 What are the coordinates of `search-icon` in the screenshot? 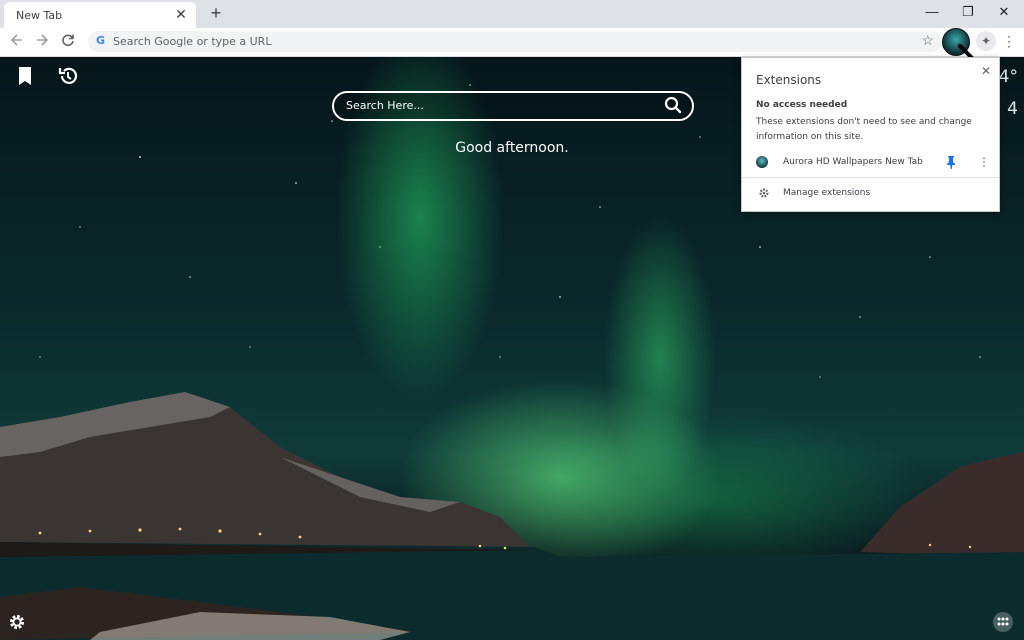 It's located at (673, 105).